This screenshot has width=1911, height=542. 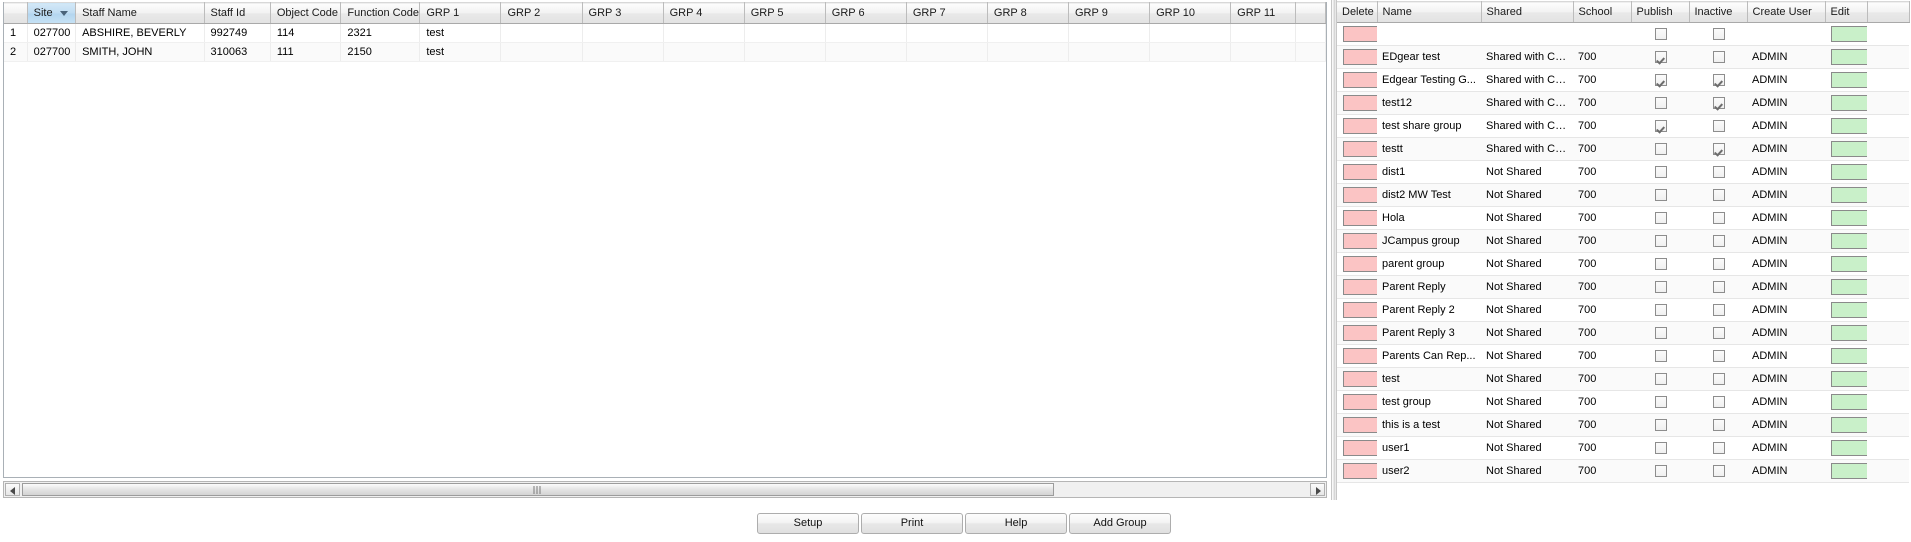 What do you see at coordinates (1429, 402) in the screenshot?
I see `group-name-cell: test group` at bounding box center [1429, 402].